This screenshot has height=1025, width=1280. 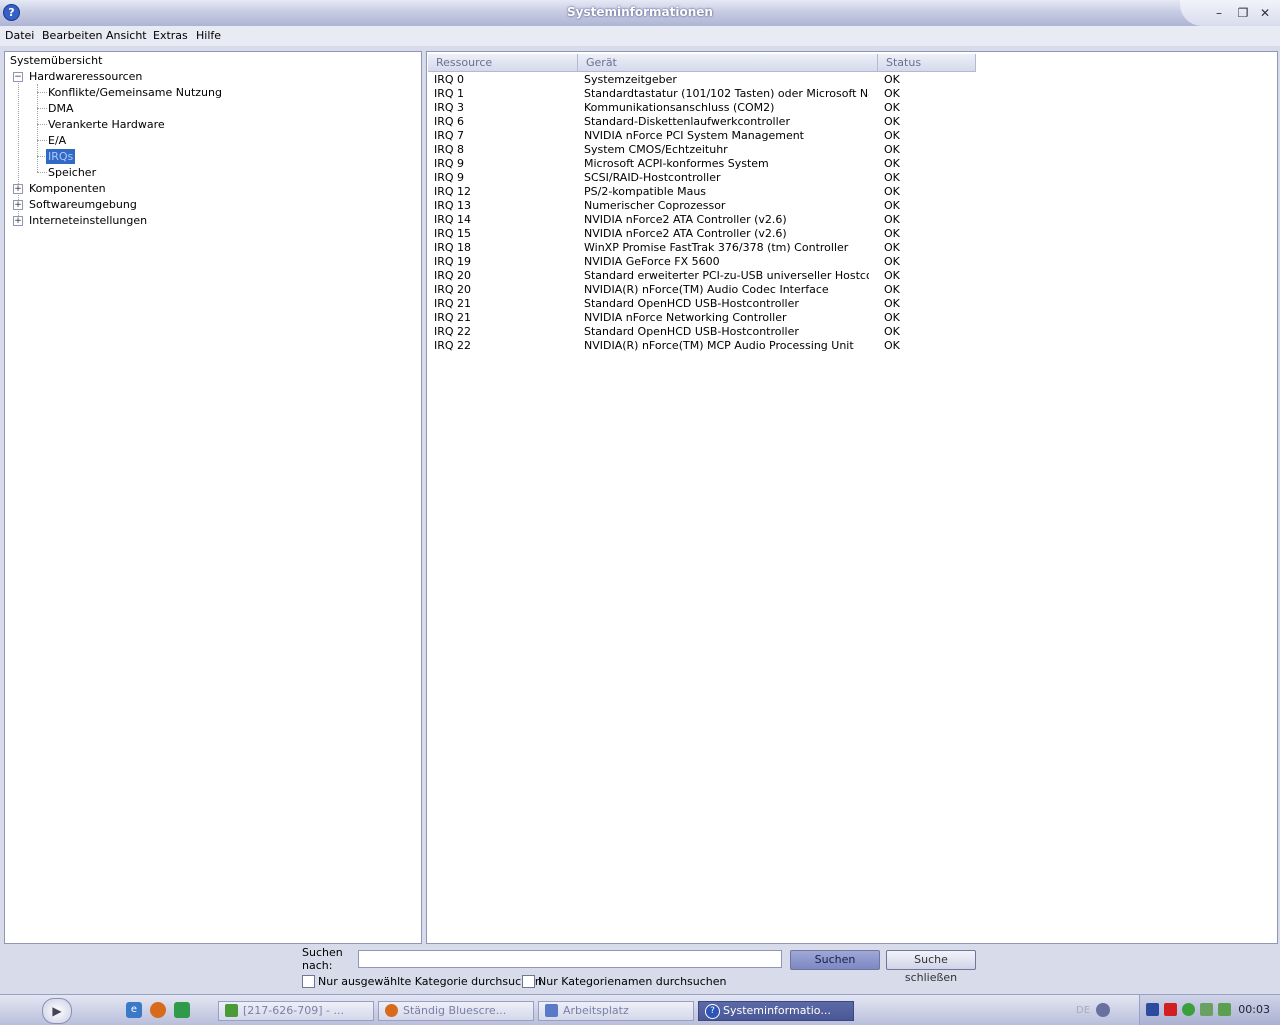 What do you see at coordinates (67, 188) in the screenshot?
I see `tree-item-components: Komponenten` at bounding box center [67, 188].